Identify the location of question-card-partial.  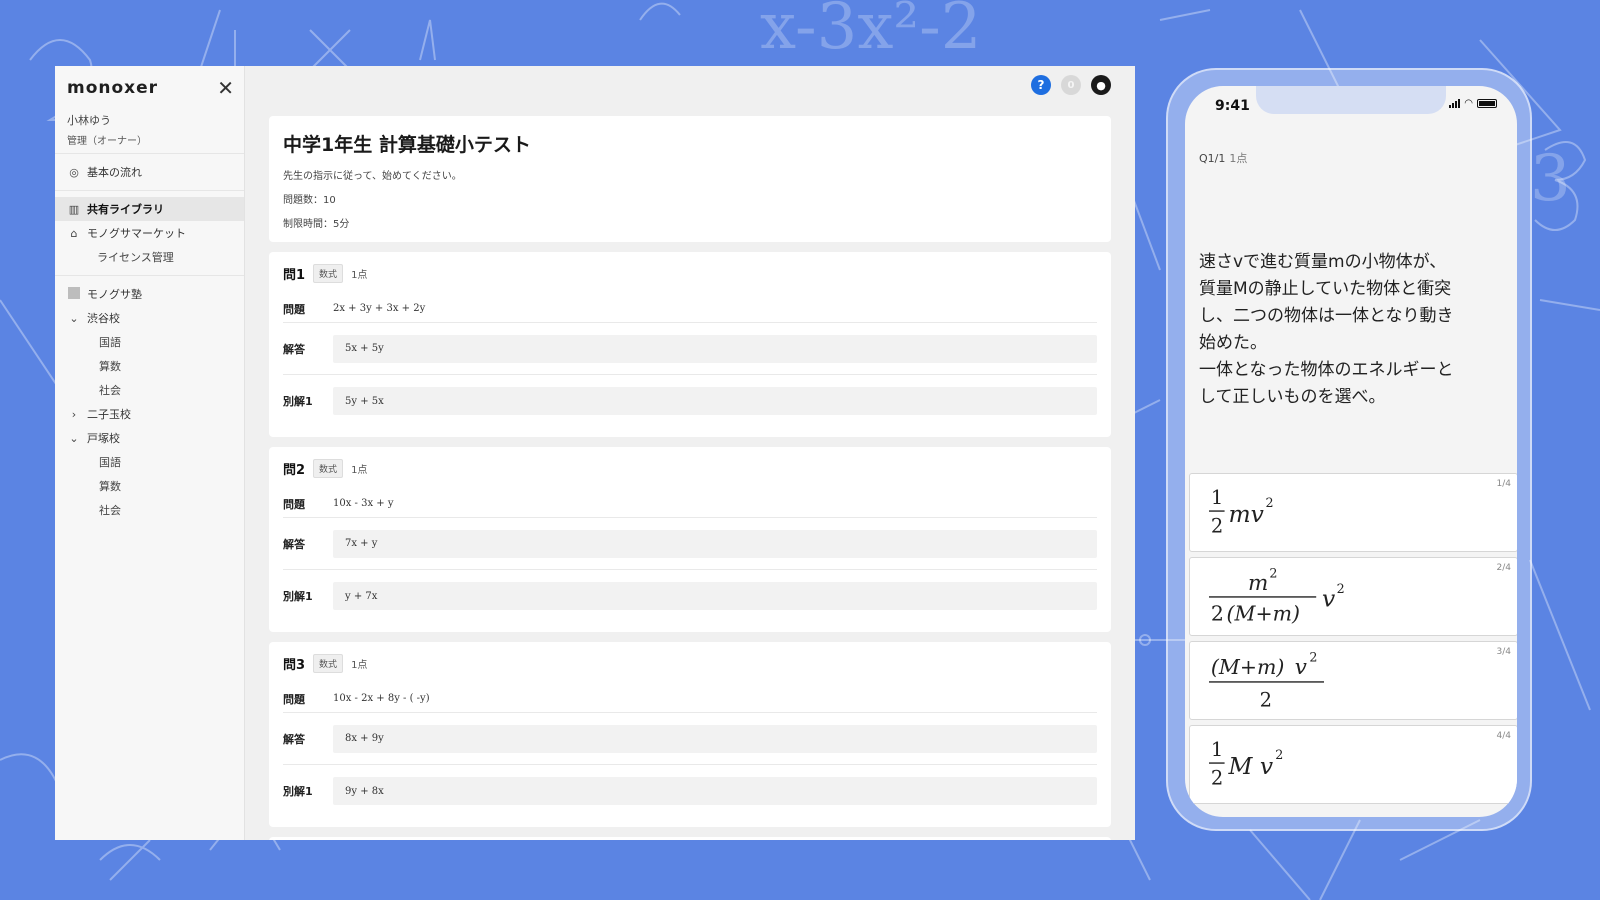
(690, 838).